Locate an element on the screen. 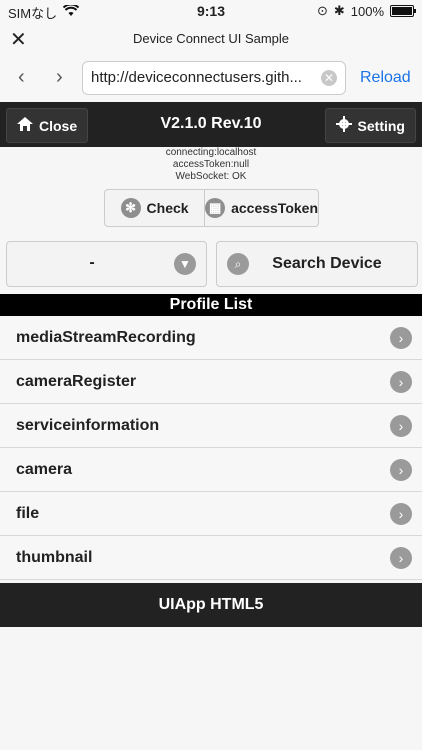 The width and height of the screenshot is (422, 750). bluetooth-icon: ✱ is located at coordinates (339, 10).